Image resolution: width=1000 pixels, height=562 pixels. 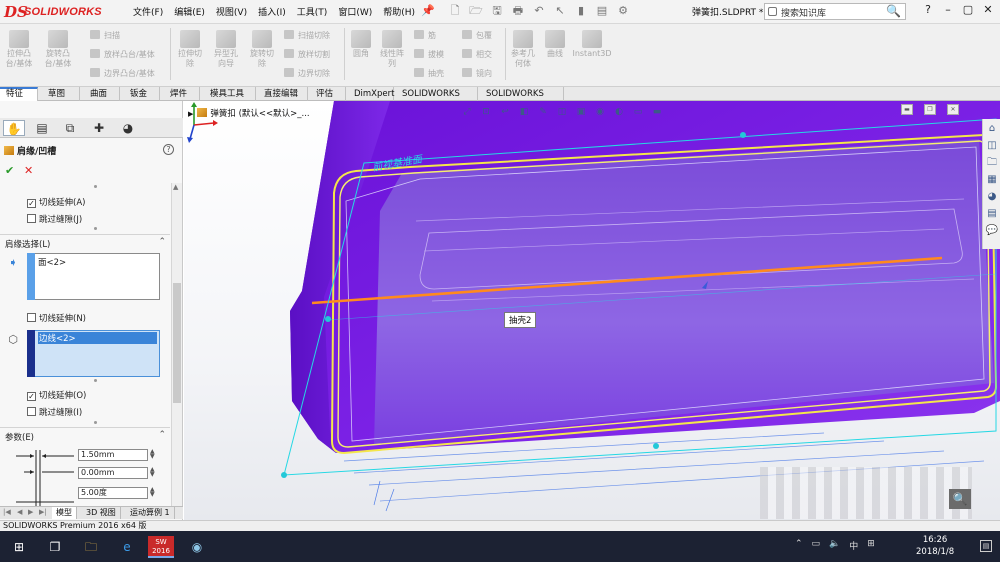 What do you see at coordinates (101, 513) in the screenshot?
I see `tab-3d-views: 3D 视图` at bounding box center [101, 513].